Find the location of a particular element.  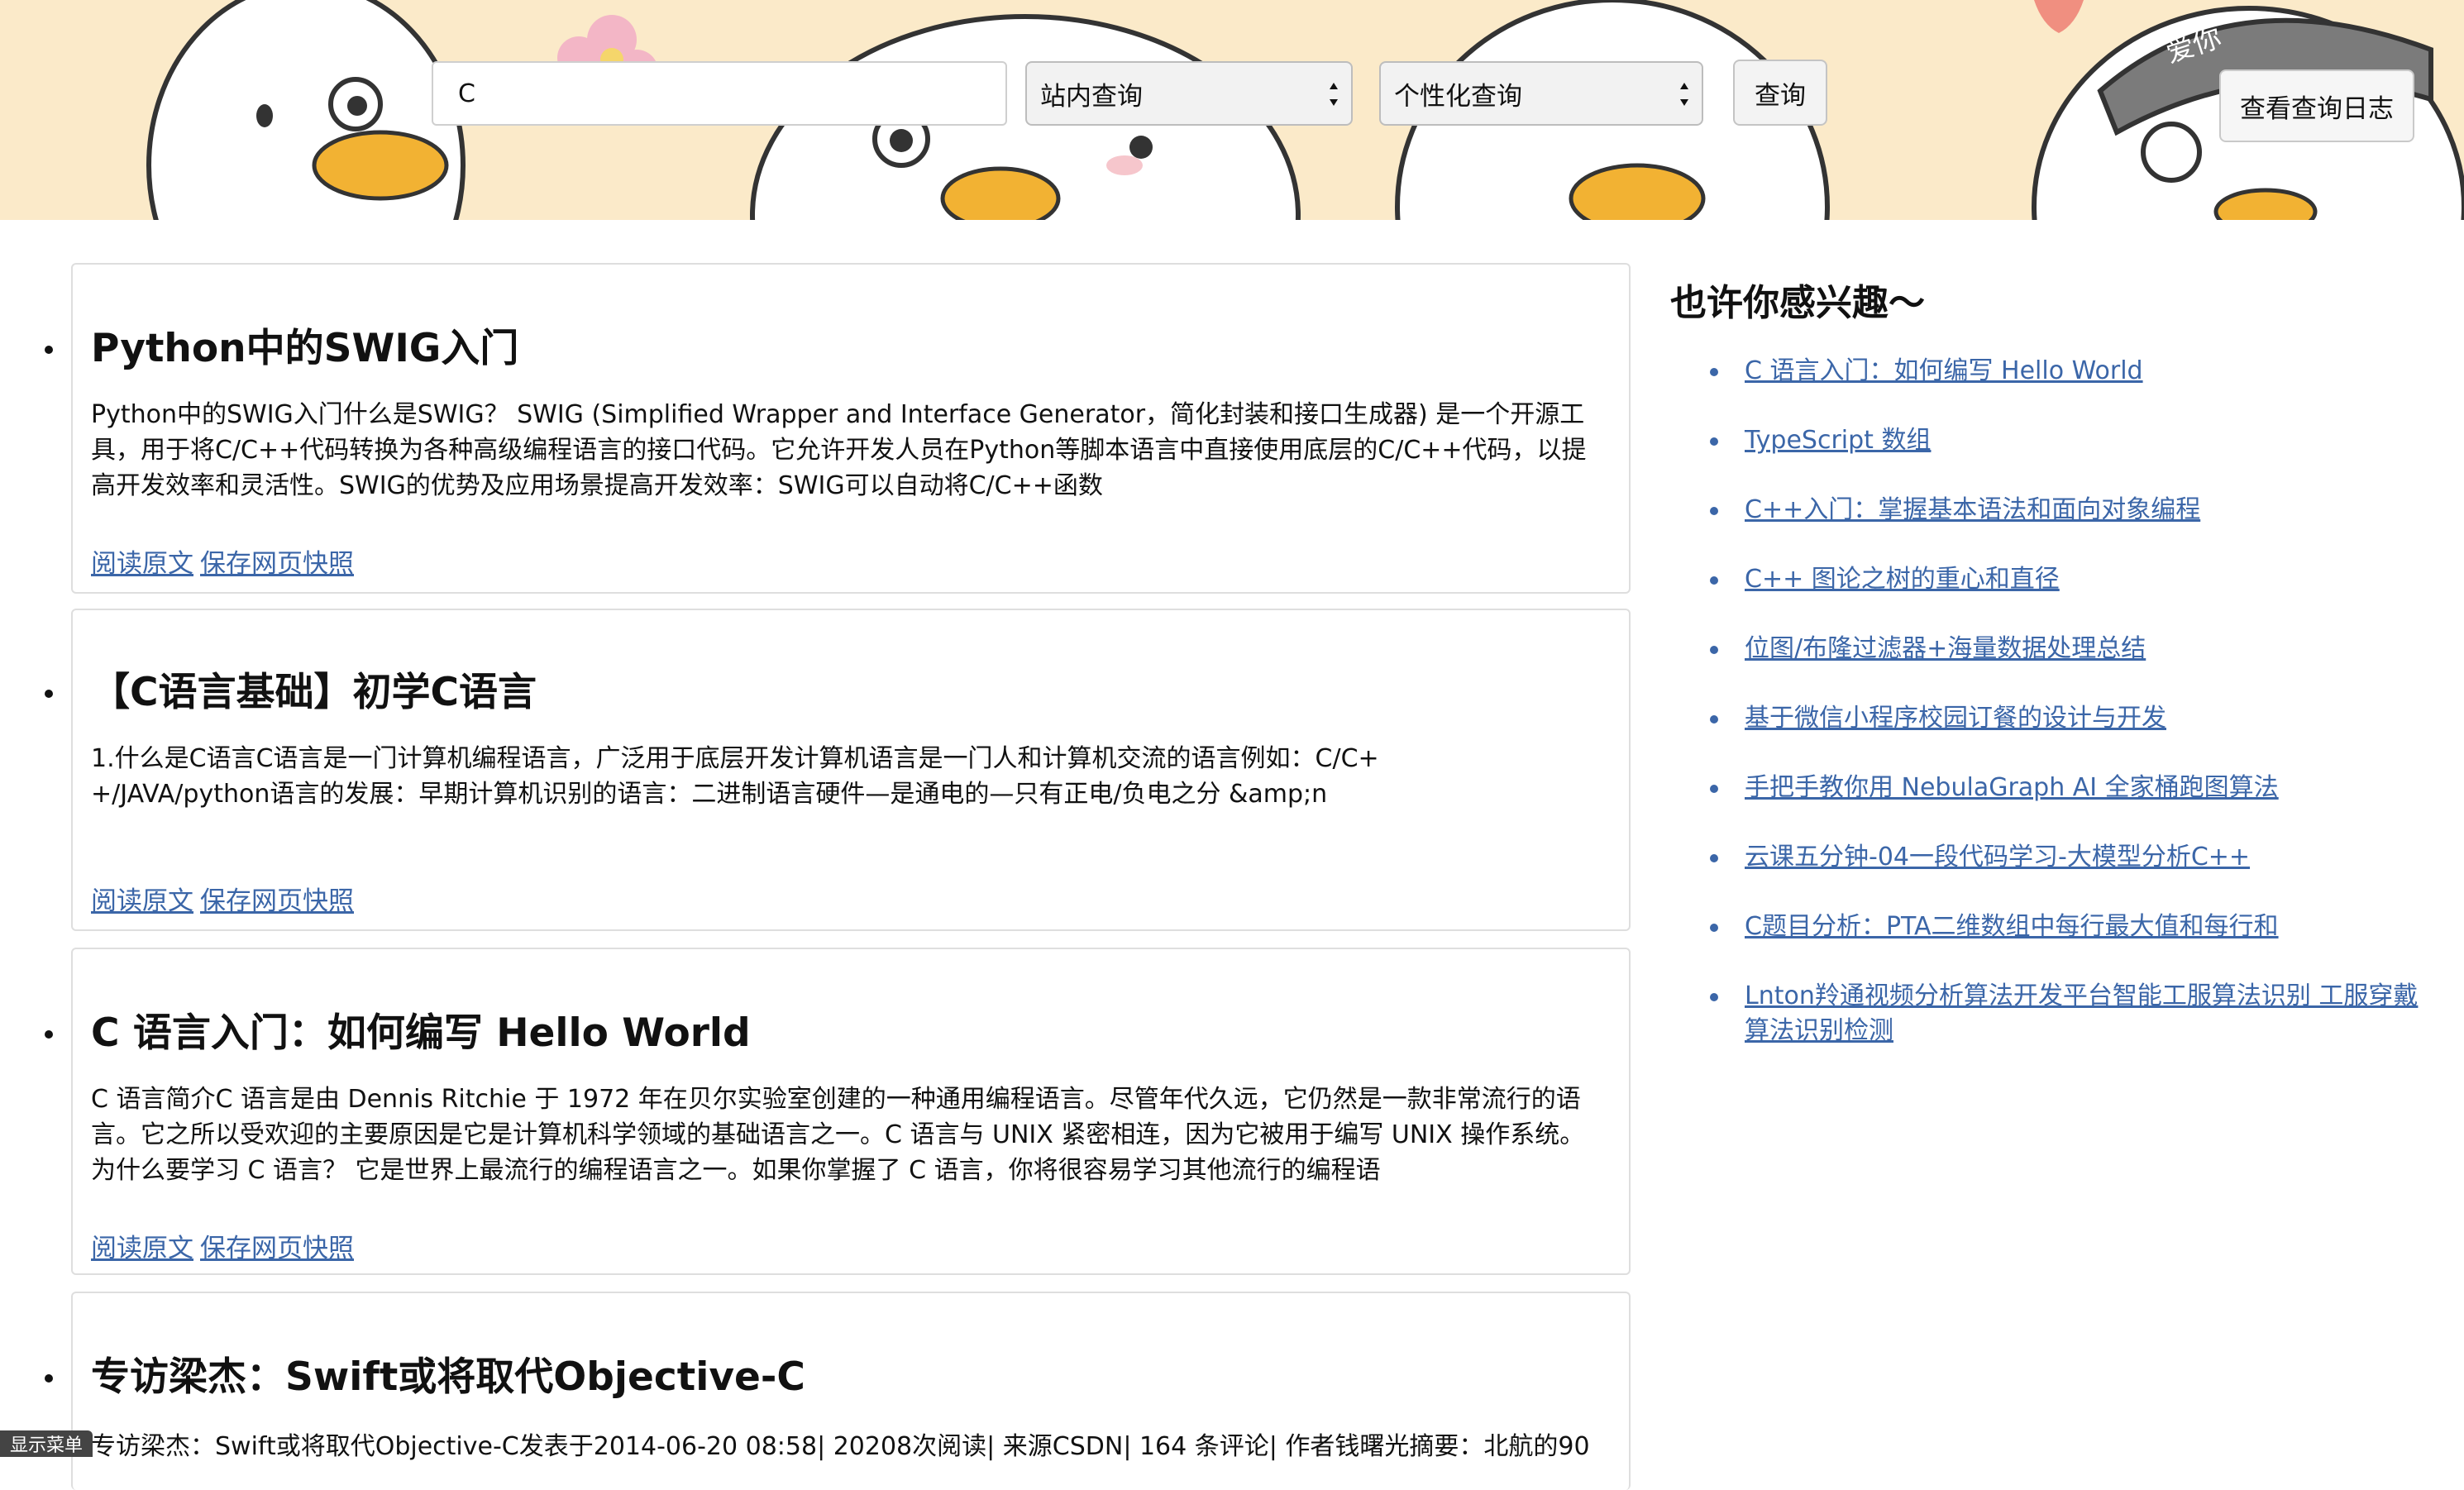

recommendation-link: C 语言入门：如何编写 Hello World is located at coordinates (1944, 370).